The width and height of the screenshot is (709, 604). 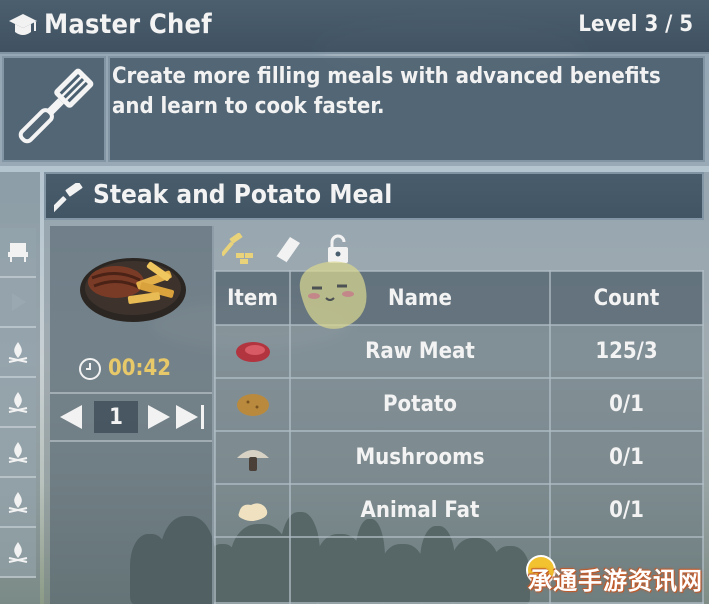 I want to click on sidebar-item-arrow, so click(x=18, y=303).